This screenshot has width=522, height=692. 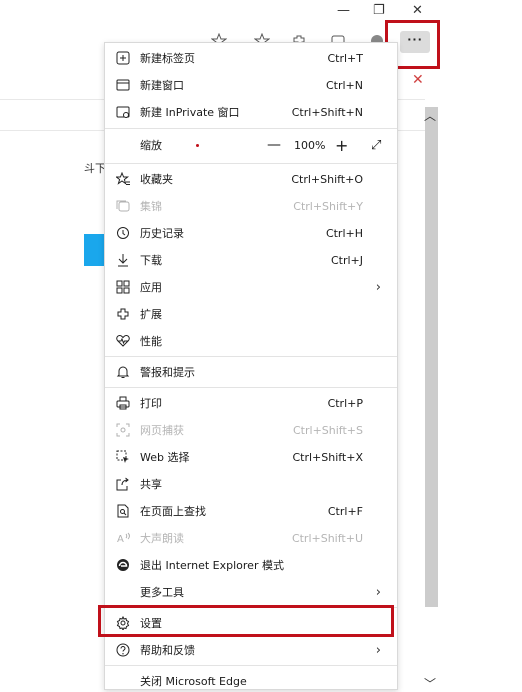 What do you see at coordinates (151, 287) in the screenshot?
I see `menu-item-label: 应用` at bounding box center [151, 287].